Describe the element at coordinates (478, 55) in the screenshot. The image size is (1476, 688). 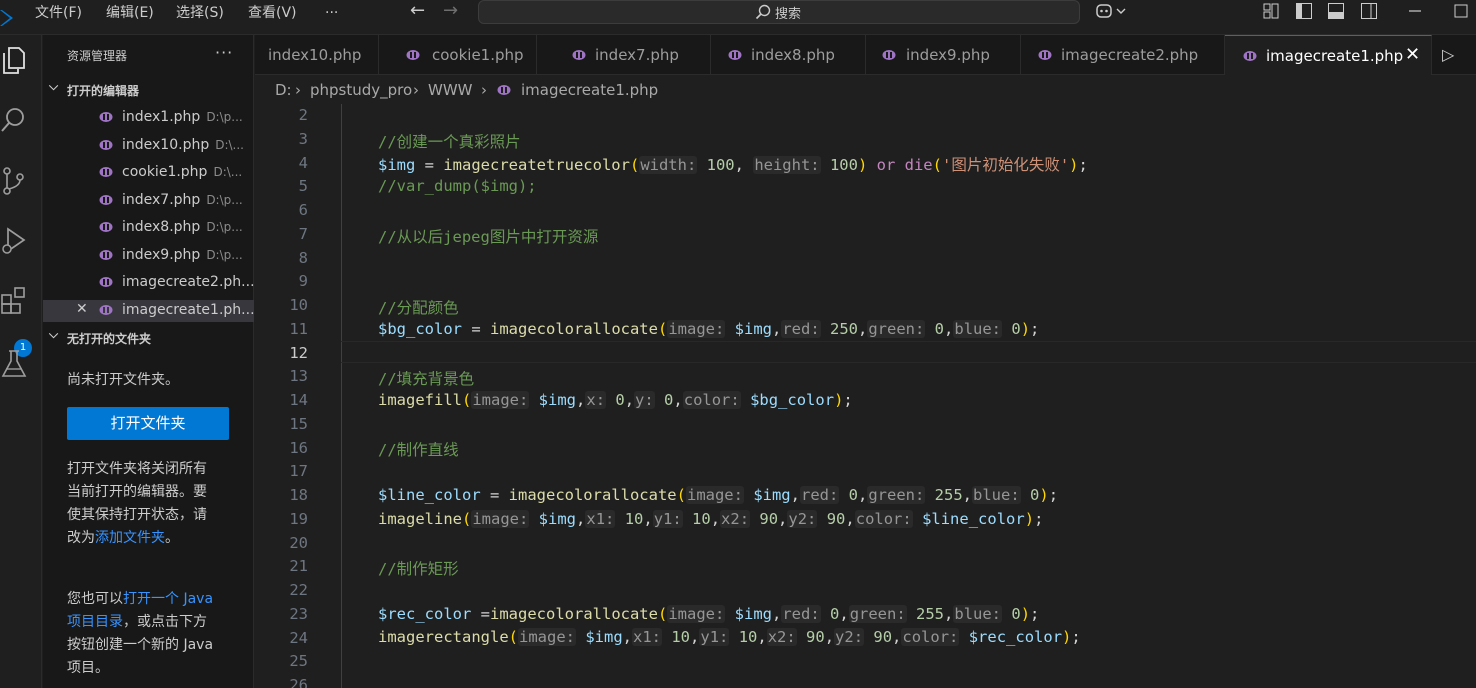
I see `tab-label: cookie1.php` at that location.